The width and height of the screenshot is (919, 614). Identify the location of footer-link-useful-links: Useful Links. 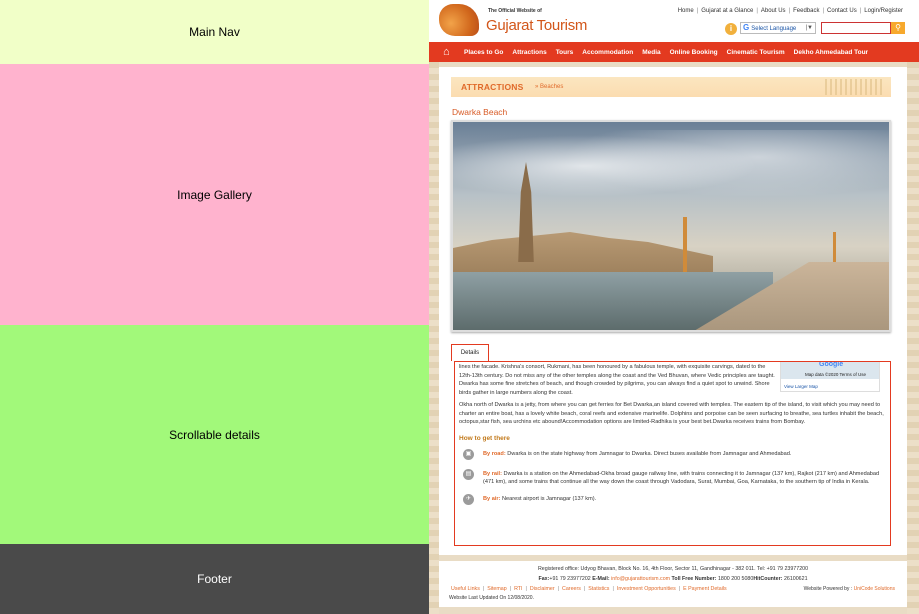
(465, 589).